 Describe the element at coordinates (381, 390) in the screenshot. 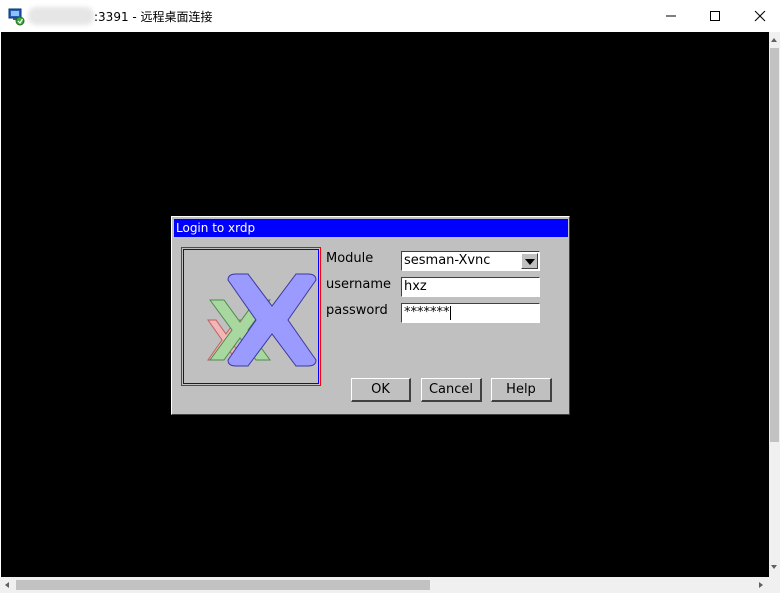

I see `ok-button: OK` at that location.